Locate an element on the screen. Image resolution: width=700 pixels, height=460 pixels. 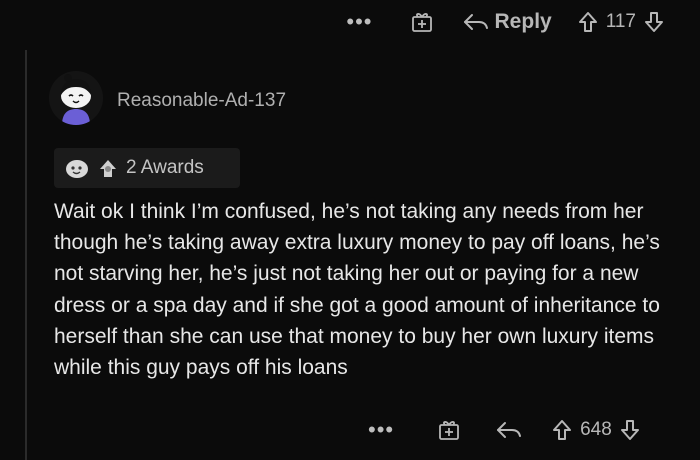
bottom-action-bar: ••• 648 is located at coordinates (504, 430).